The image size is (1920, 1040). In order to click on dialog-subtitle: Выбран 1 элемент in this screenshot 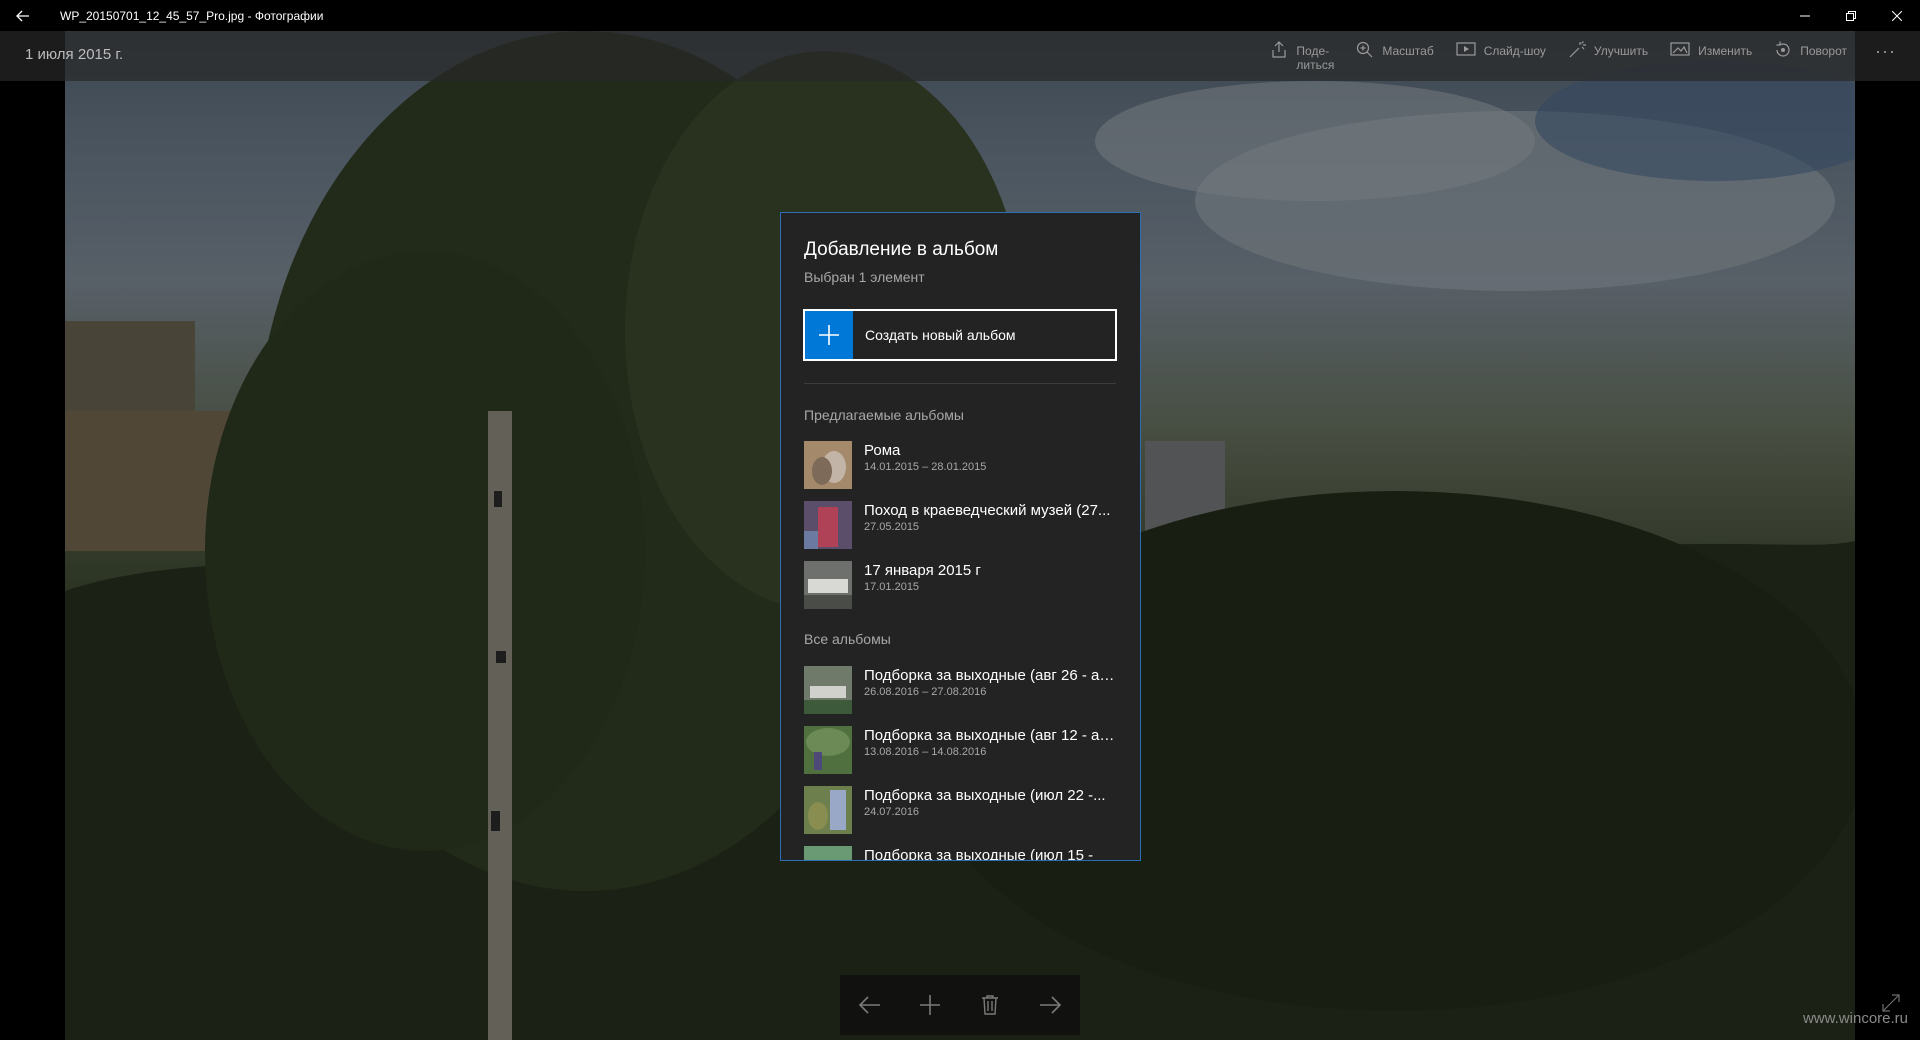, I will do `click(864, 277)`.